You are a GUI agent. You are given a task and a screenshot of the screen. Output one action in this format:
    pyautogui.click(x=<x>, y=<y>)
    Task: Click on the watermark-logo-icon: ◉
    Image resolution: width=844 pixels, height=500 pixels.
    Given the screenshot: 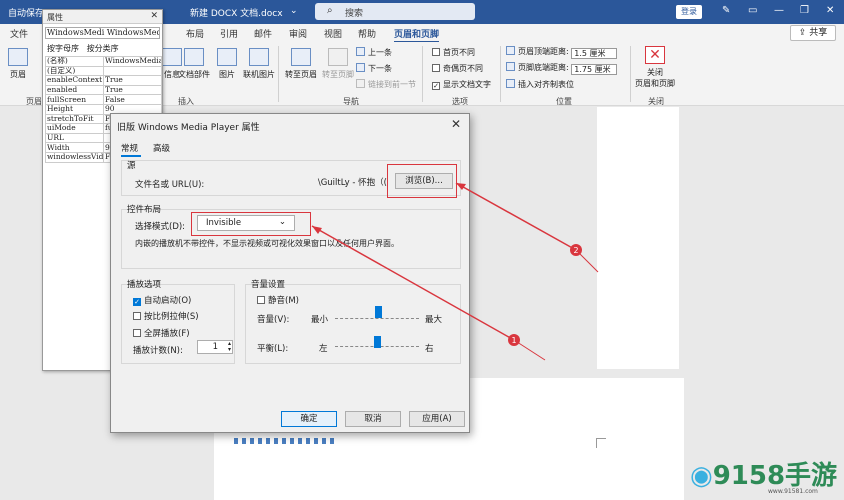 What is the action you would take?
    pyautogui.click(x=701, y=476)
    